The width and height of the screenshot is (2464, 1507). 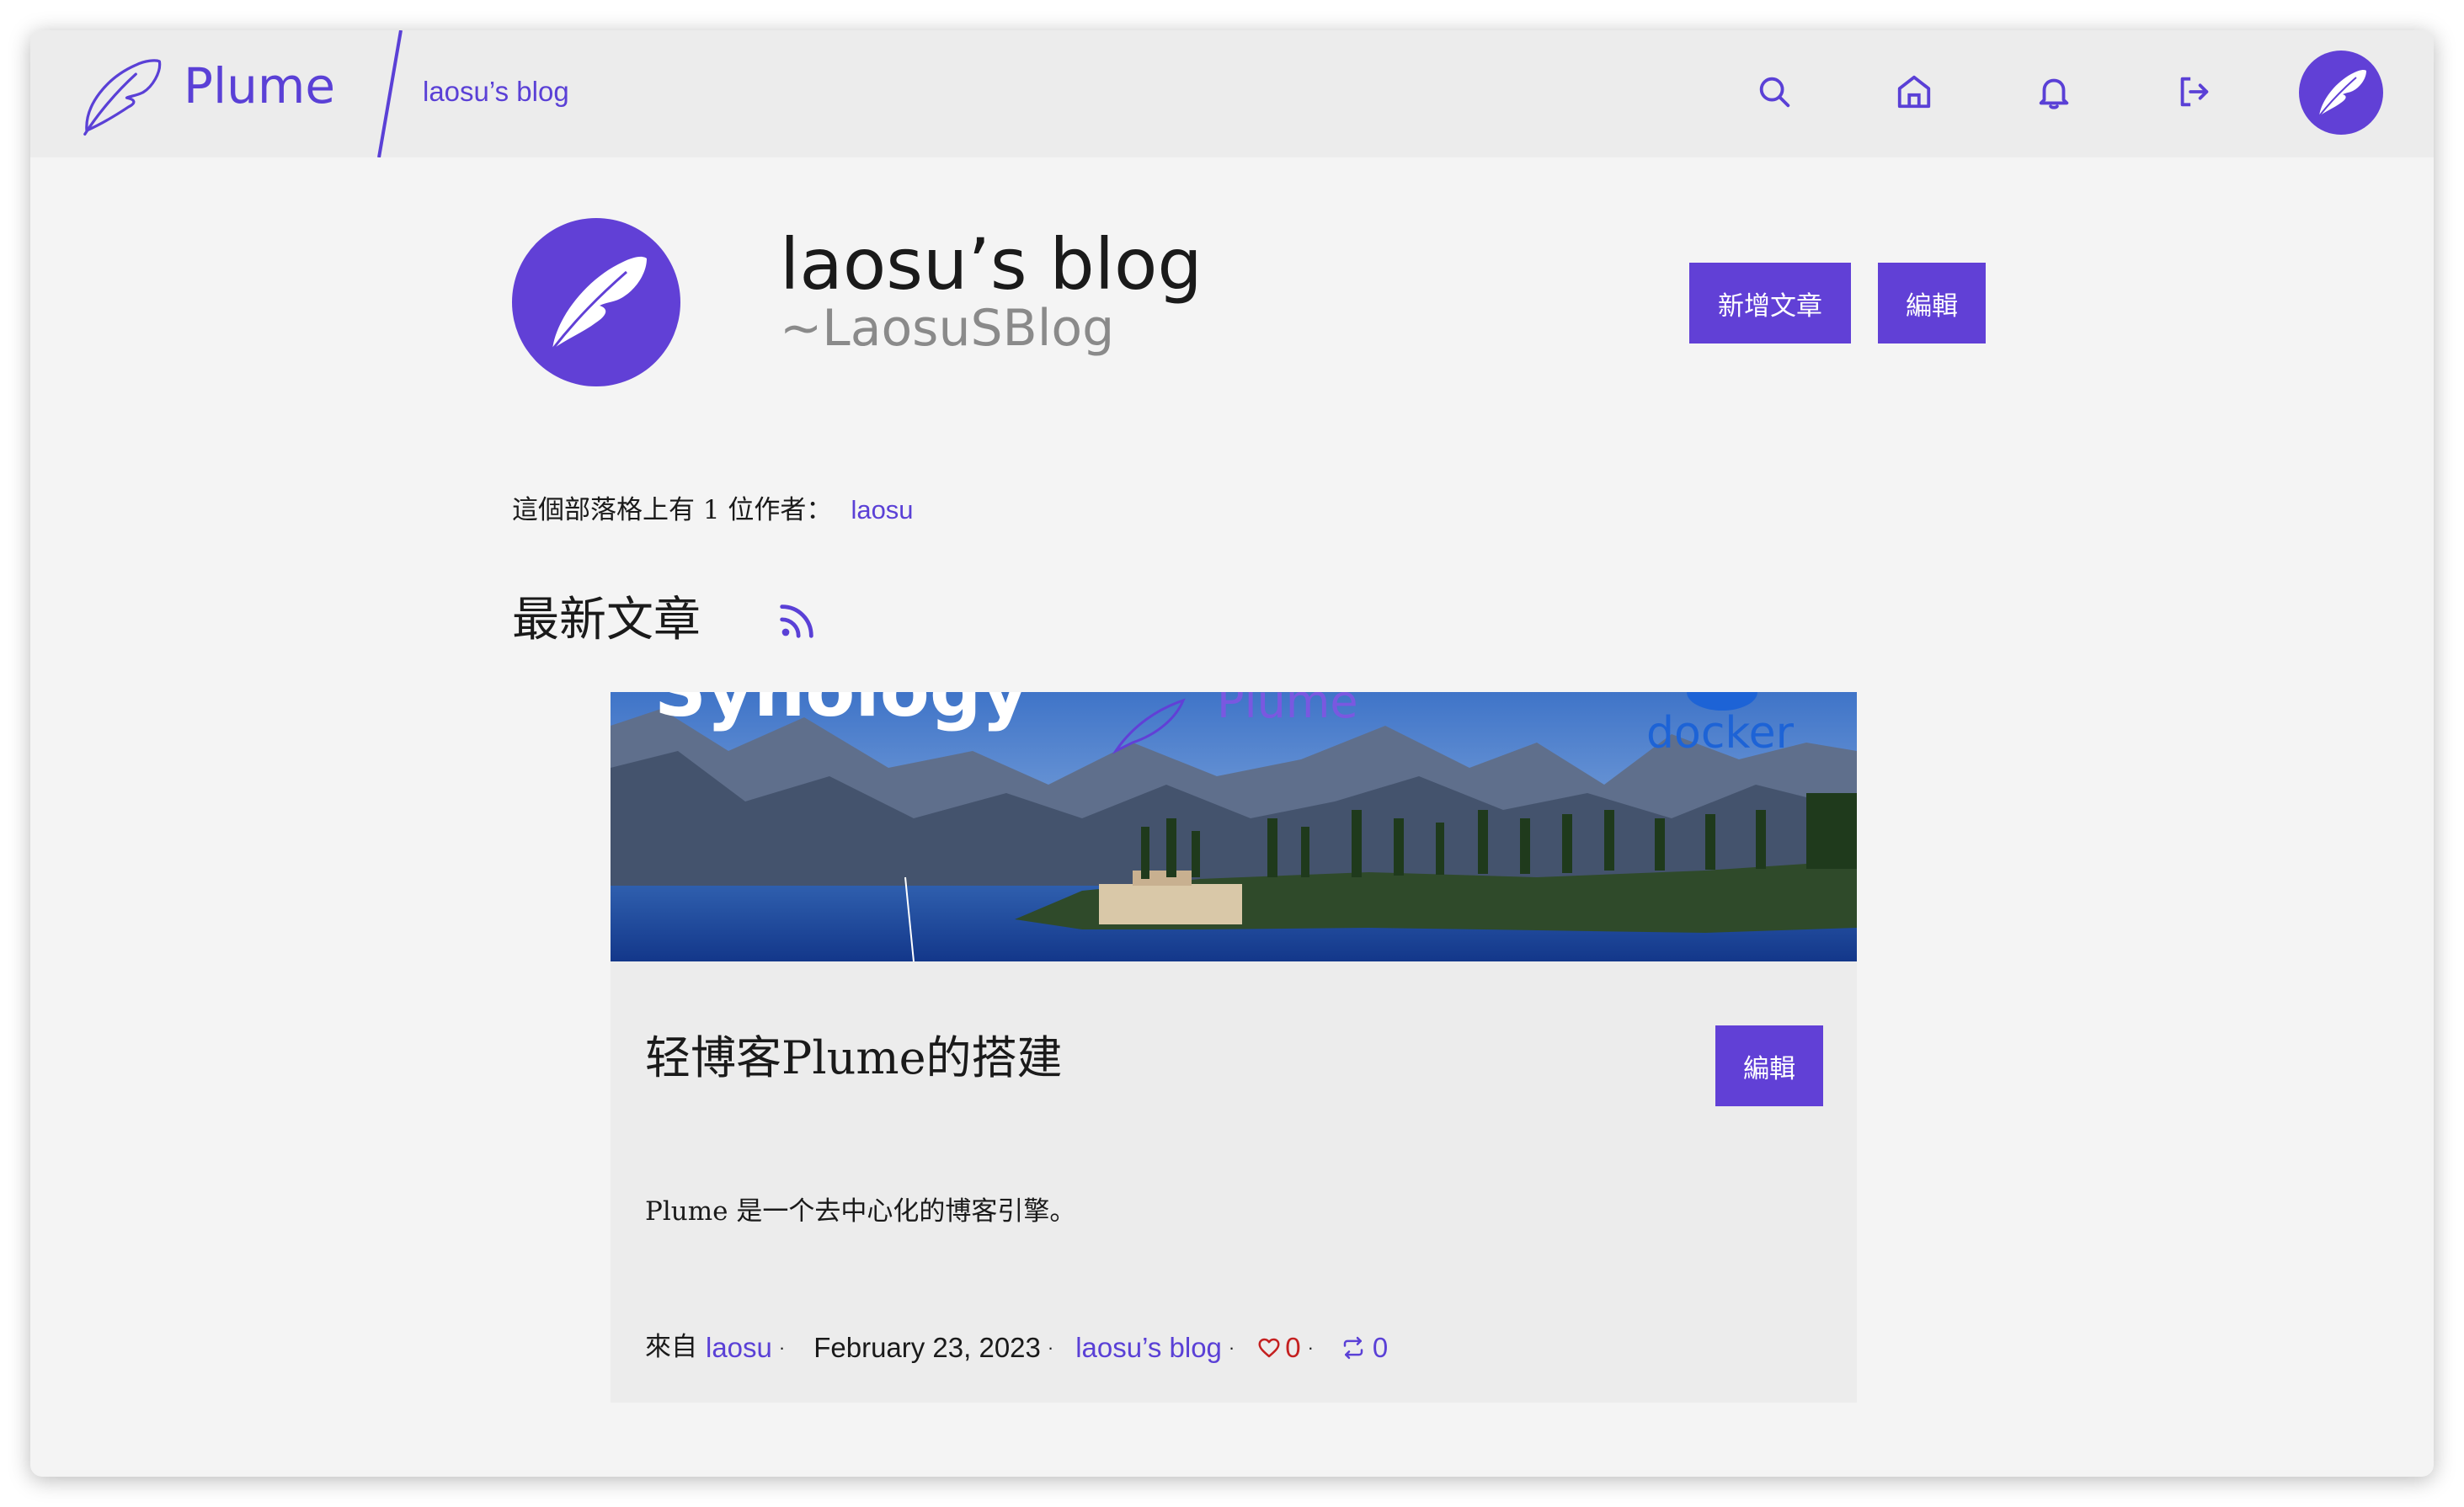 What do you see at coordinates (1770, 303) in the screenshot?
I see `new-article-button: 新增文章` at bounding box center [1770, 303].